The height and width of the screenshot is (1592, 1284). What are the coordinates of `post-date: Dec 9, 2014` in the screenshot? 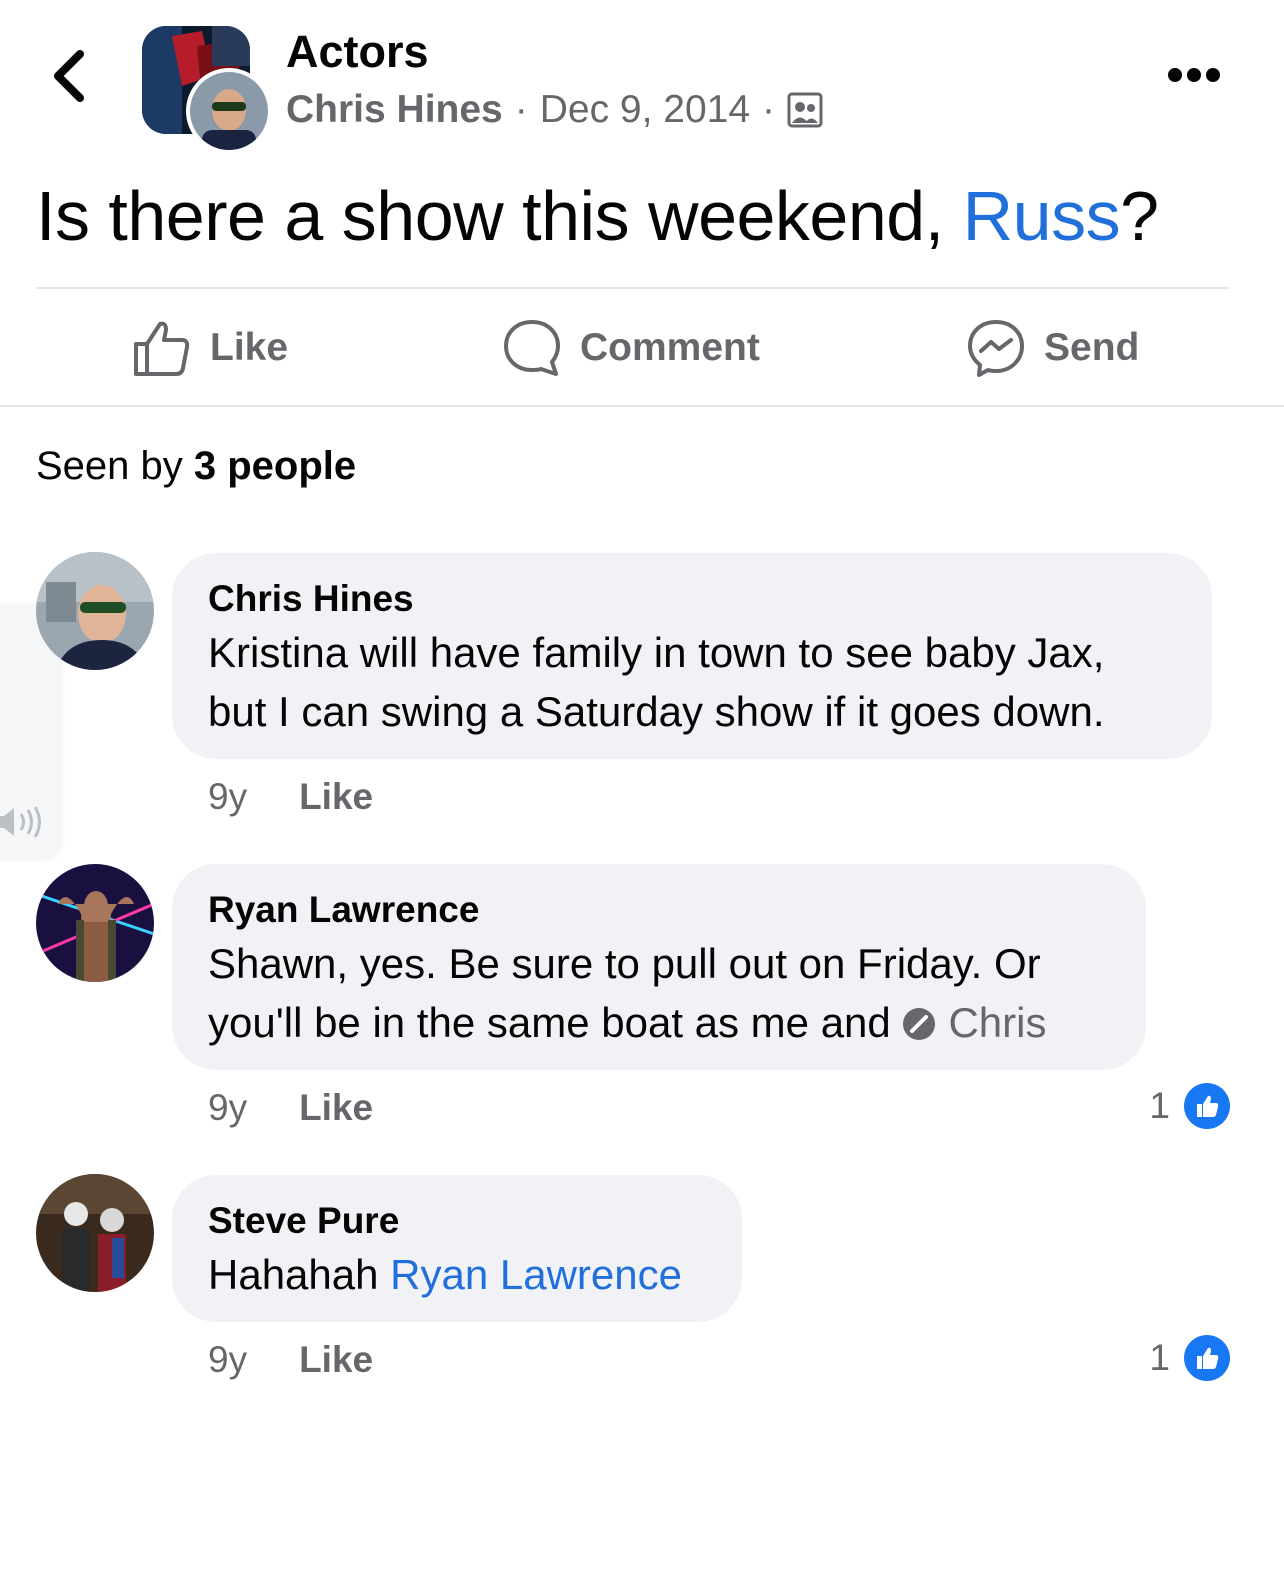 It's located at (645, 110).